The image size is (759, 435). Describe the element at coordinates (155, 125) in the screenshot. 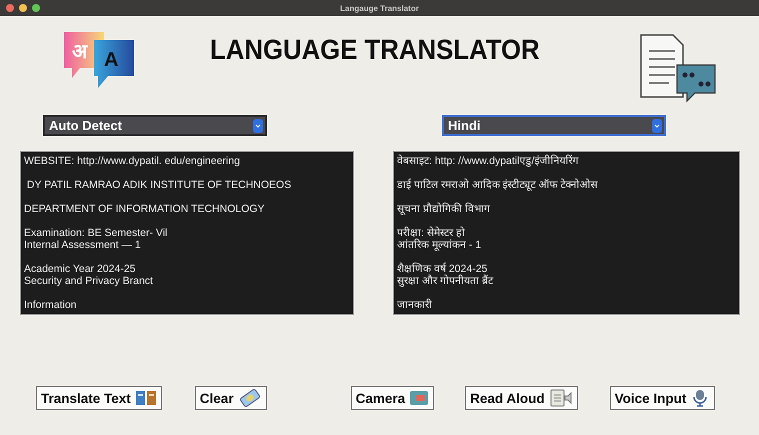

I see `language-dropdown: Auto Detect` at that location.